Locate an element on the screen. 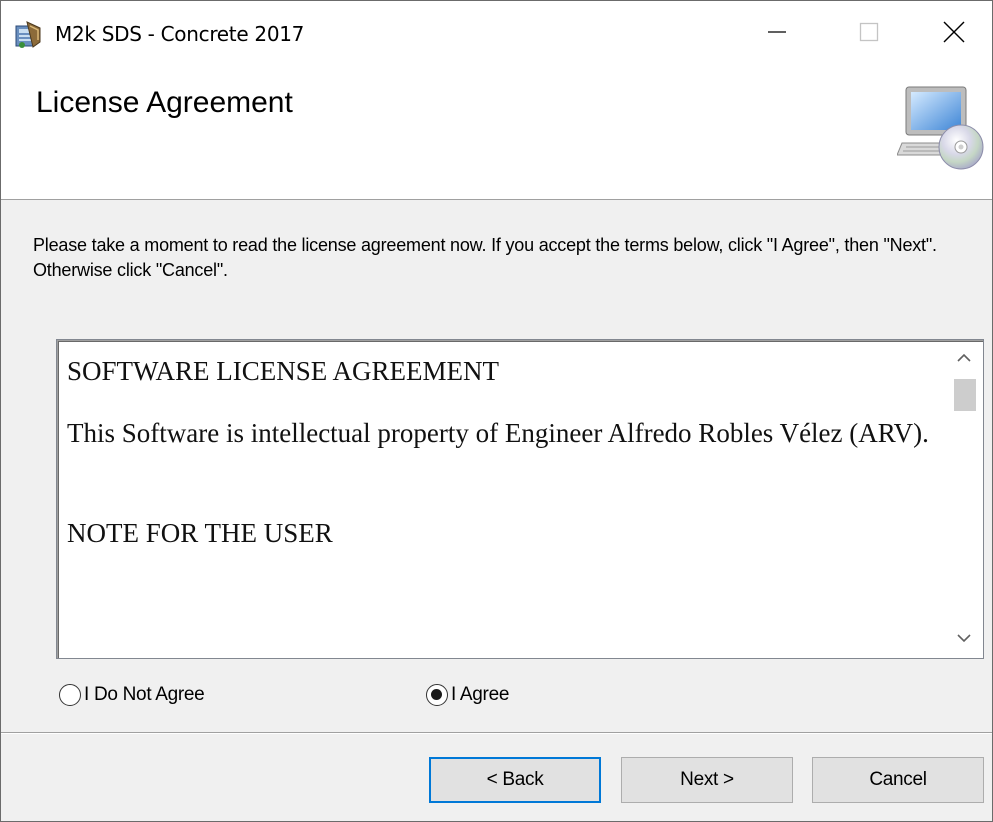  chevron-up-icon is located at coordinates (964, 359).